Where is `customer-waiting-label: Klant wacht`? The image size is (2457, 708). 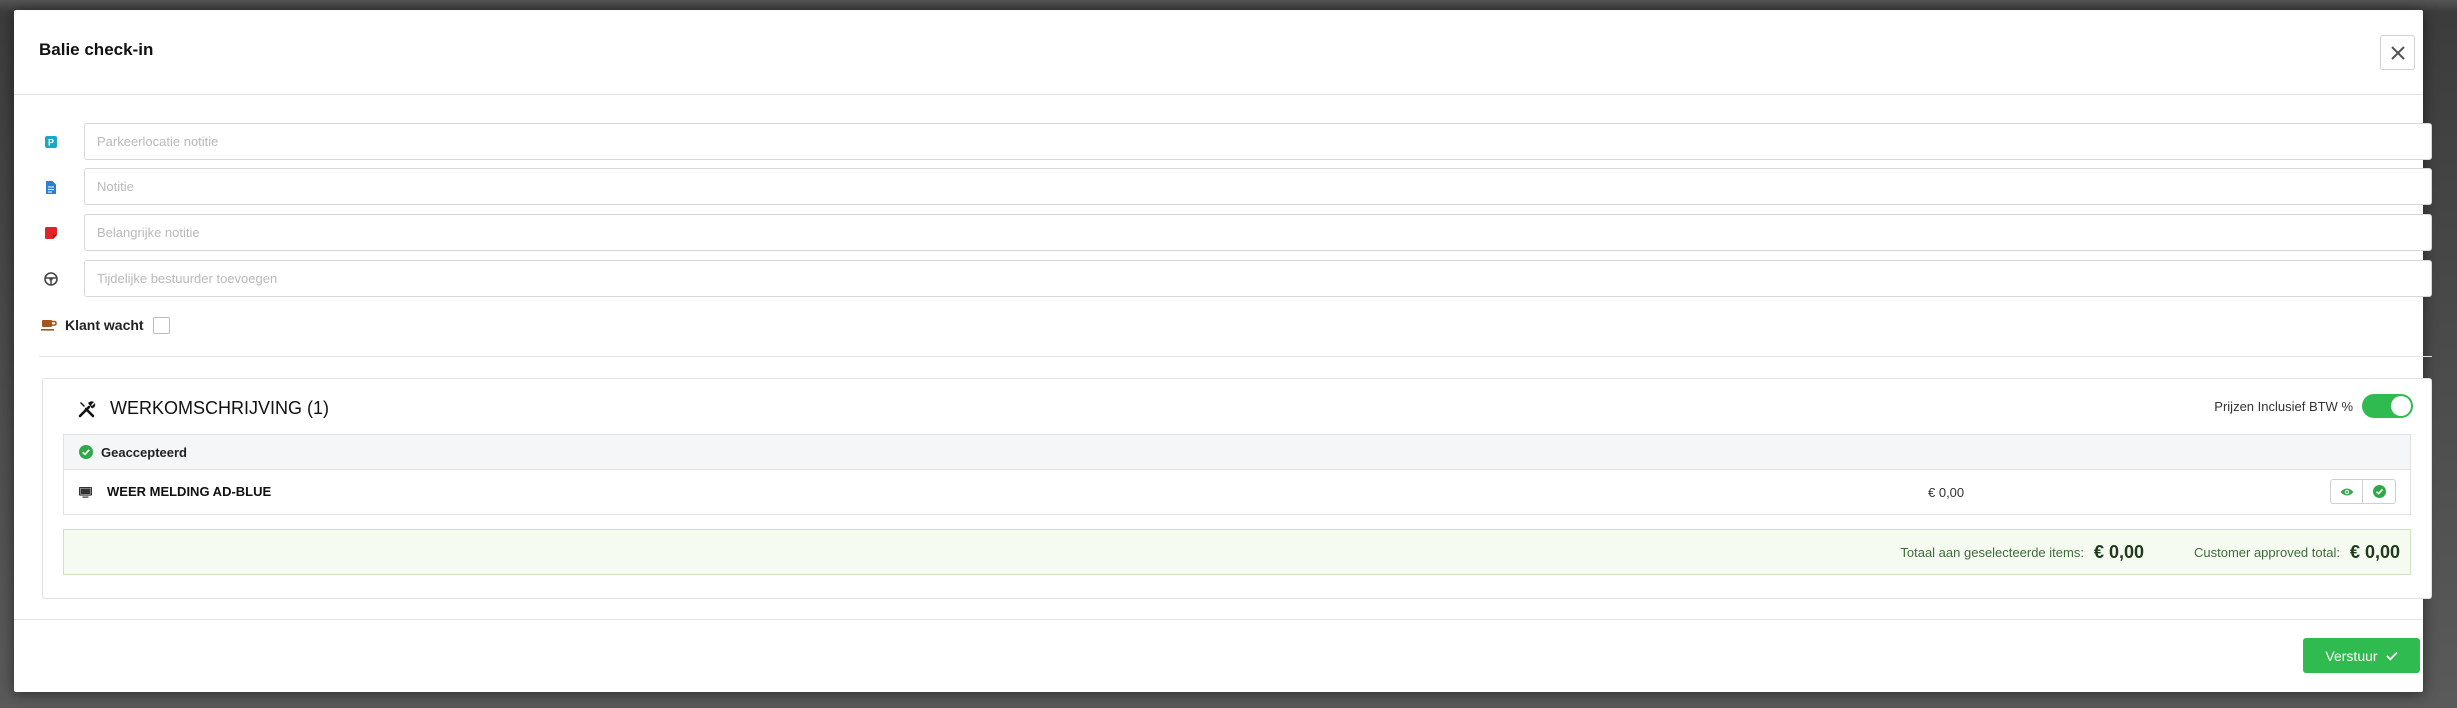
customer-waiting-label: Klant wacht is located at coordinates (104, 325).